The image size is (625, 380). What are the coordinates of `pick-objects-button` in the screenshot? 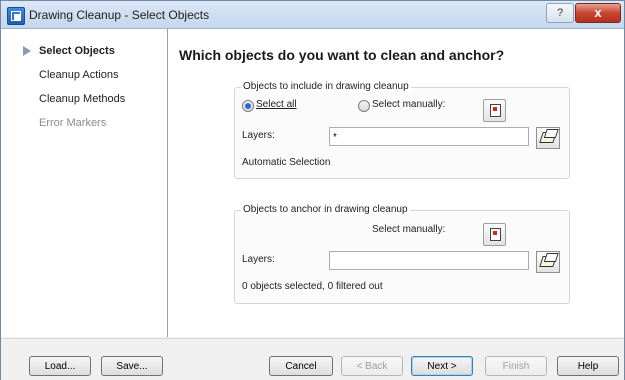 It's located at (494, 110).